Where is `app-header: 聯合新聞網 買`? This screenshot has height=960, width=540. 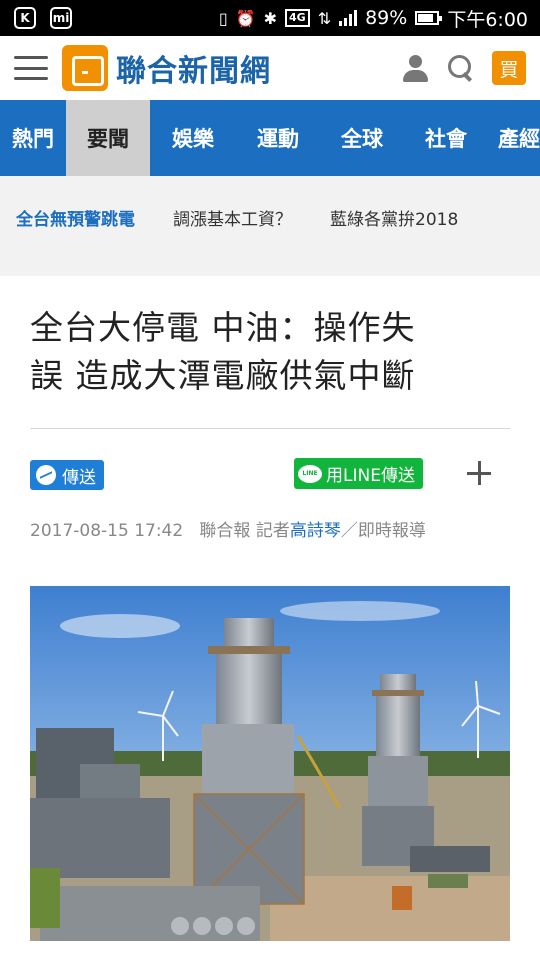 app-header: 聯合新聞網 買 is located at coordinates (270, 68).